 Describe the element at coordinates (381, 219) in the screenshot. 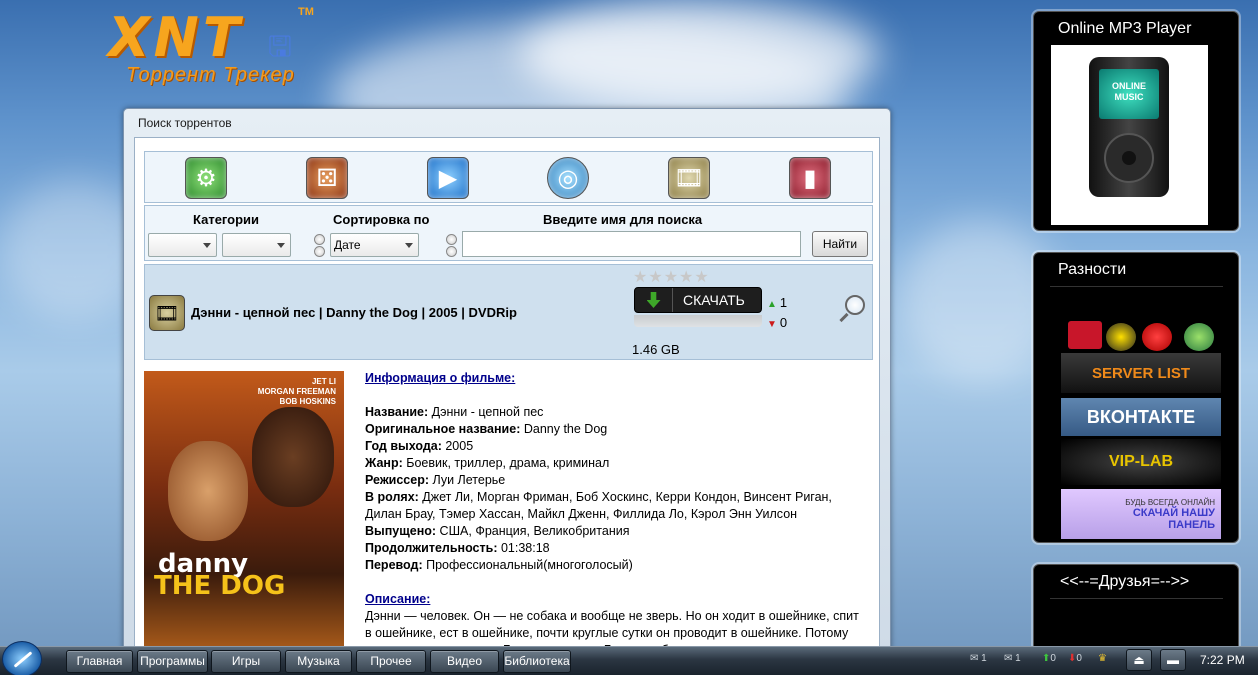

I see `sort-label: Сортировка по` at that location.